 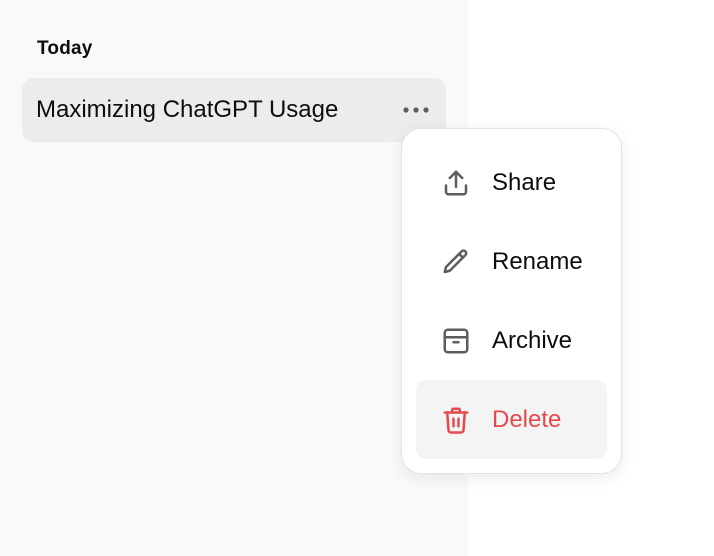 I want to click on menu-item-label: Delete, so click(x=527, y=419).